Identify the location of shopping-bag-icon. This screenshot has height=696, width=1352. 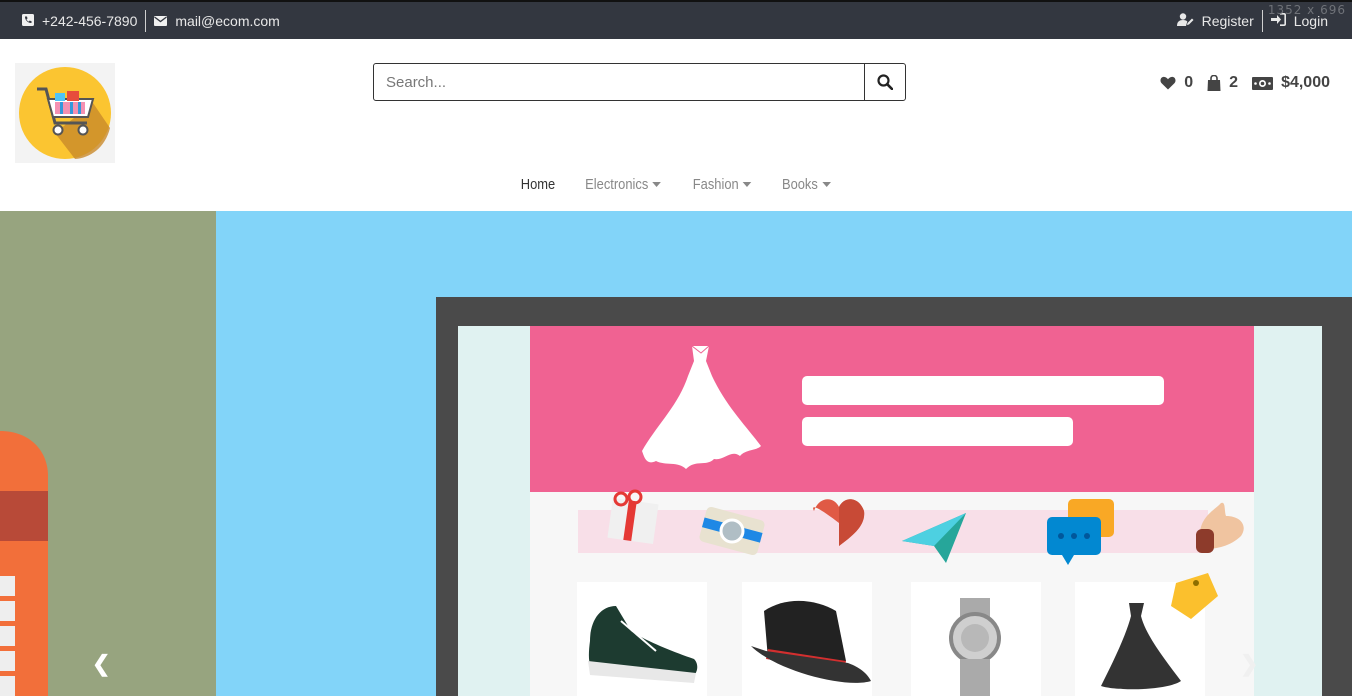
(1214, 83).